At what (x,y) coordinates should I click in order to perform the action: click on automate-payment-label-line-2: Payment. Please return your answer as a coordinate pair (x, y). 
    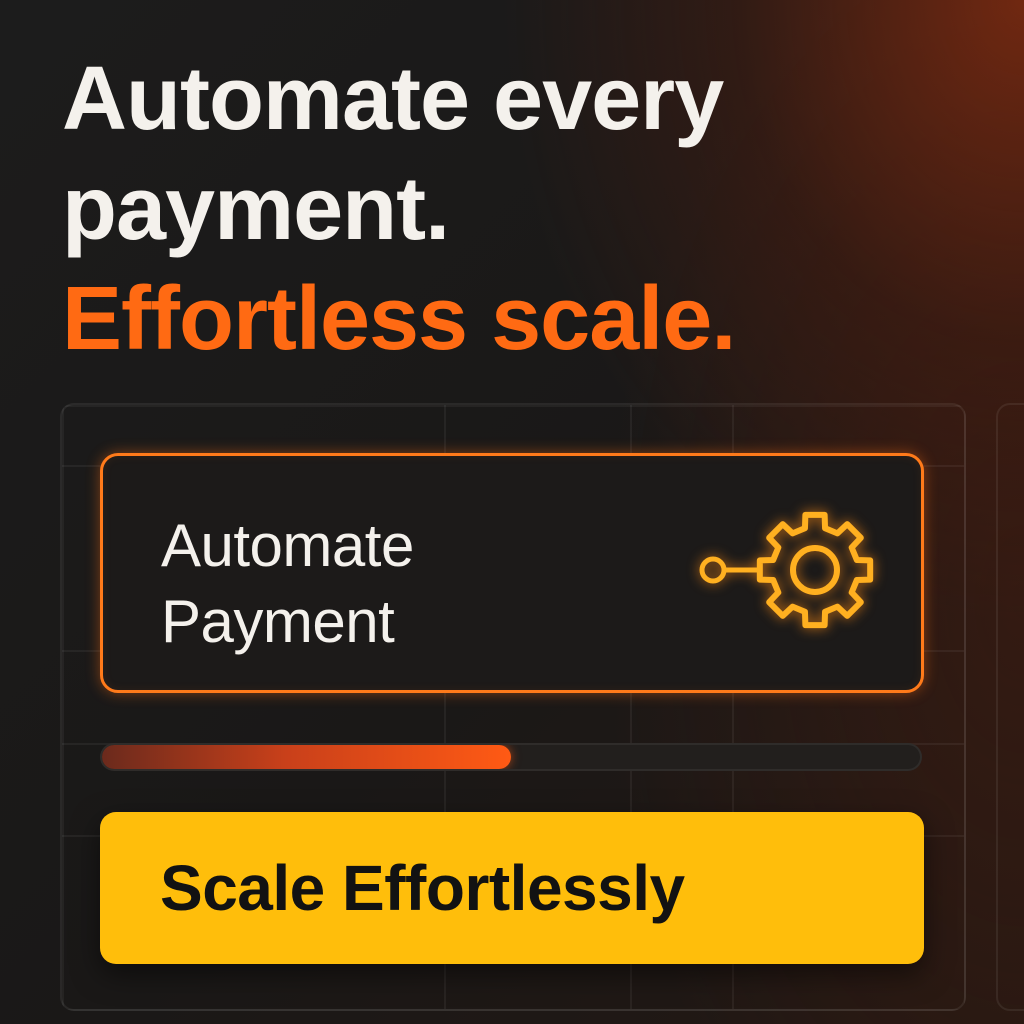
    Looking at the image, I should click on (278, 621).